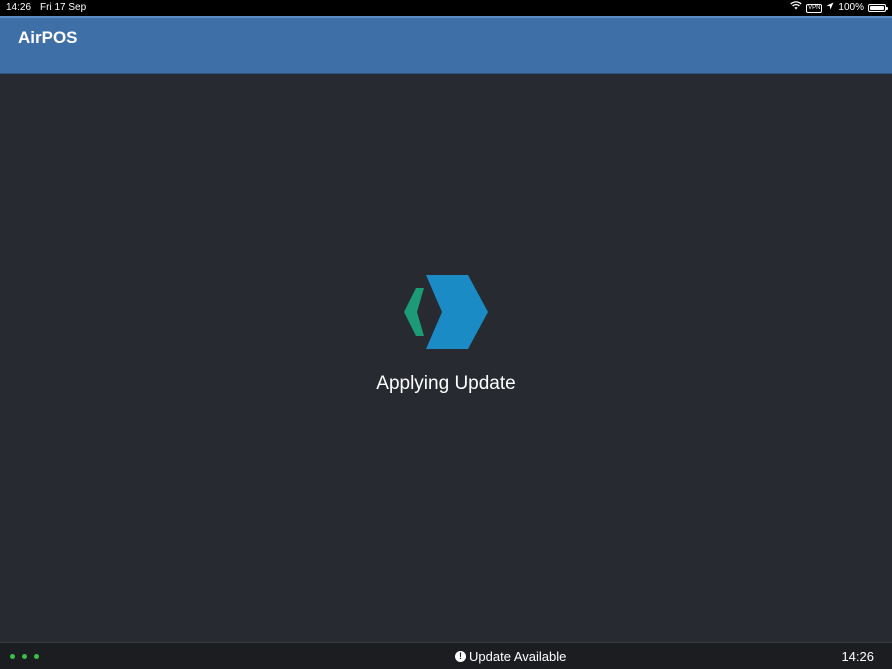 This screenshot has width=892, height=669. I want to click on vpn-icon: VPN, so click(814, 8).